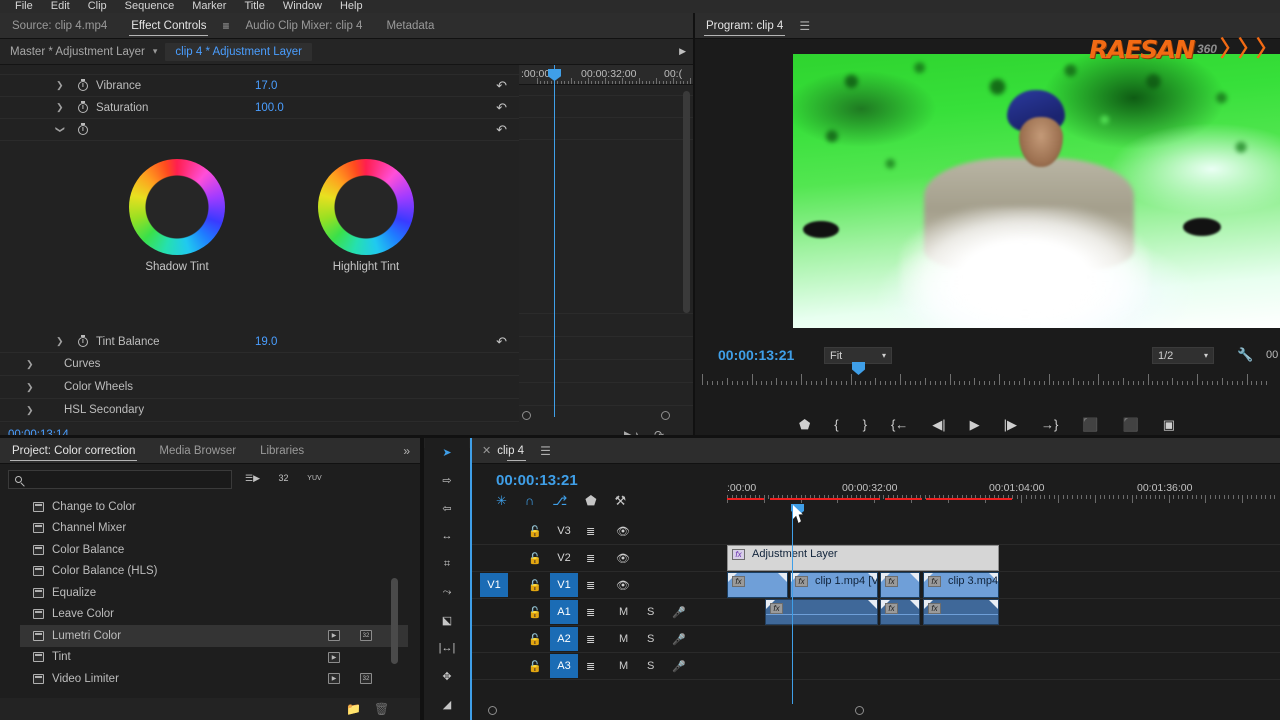 This screenshot has width=1280, height=720. Describe the element at coordinates (744, 26) in the screenshot. I see `tab-program: Program: clip 4` at that location.